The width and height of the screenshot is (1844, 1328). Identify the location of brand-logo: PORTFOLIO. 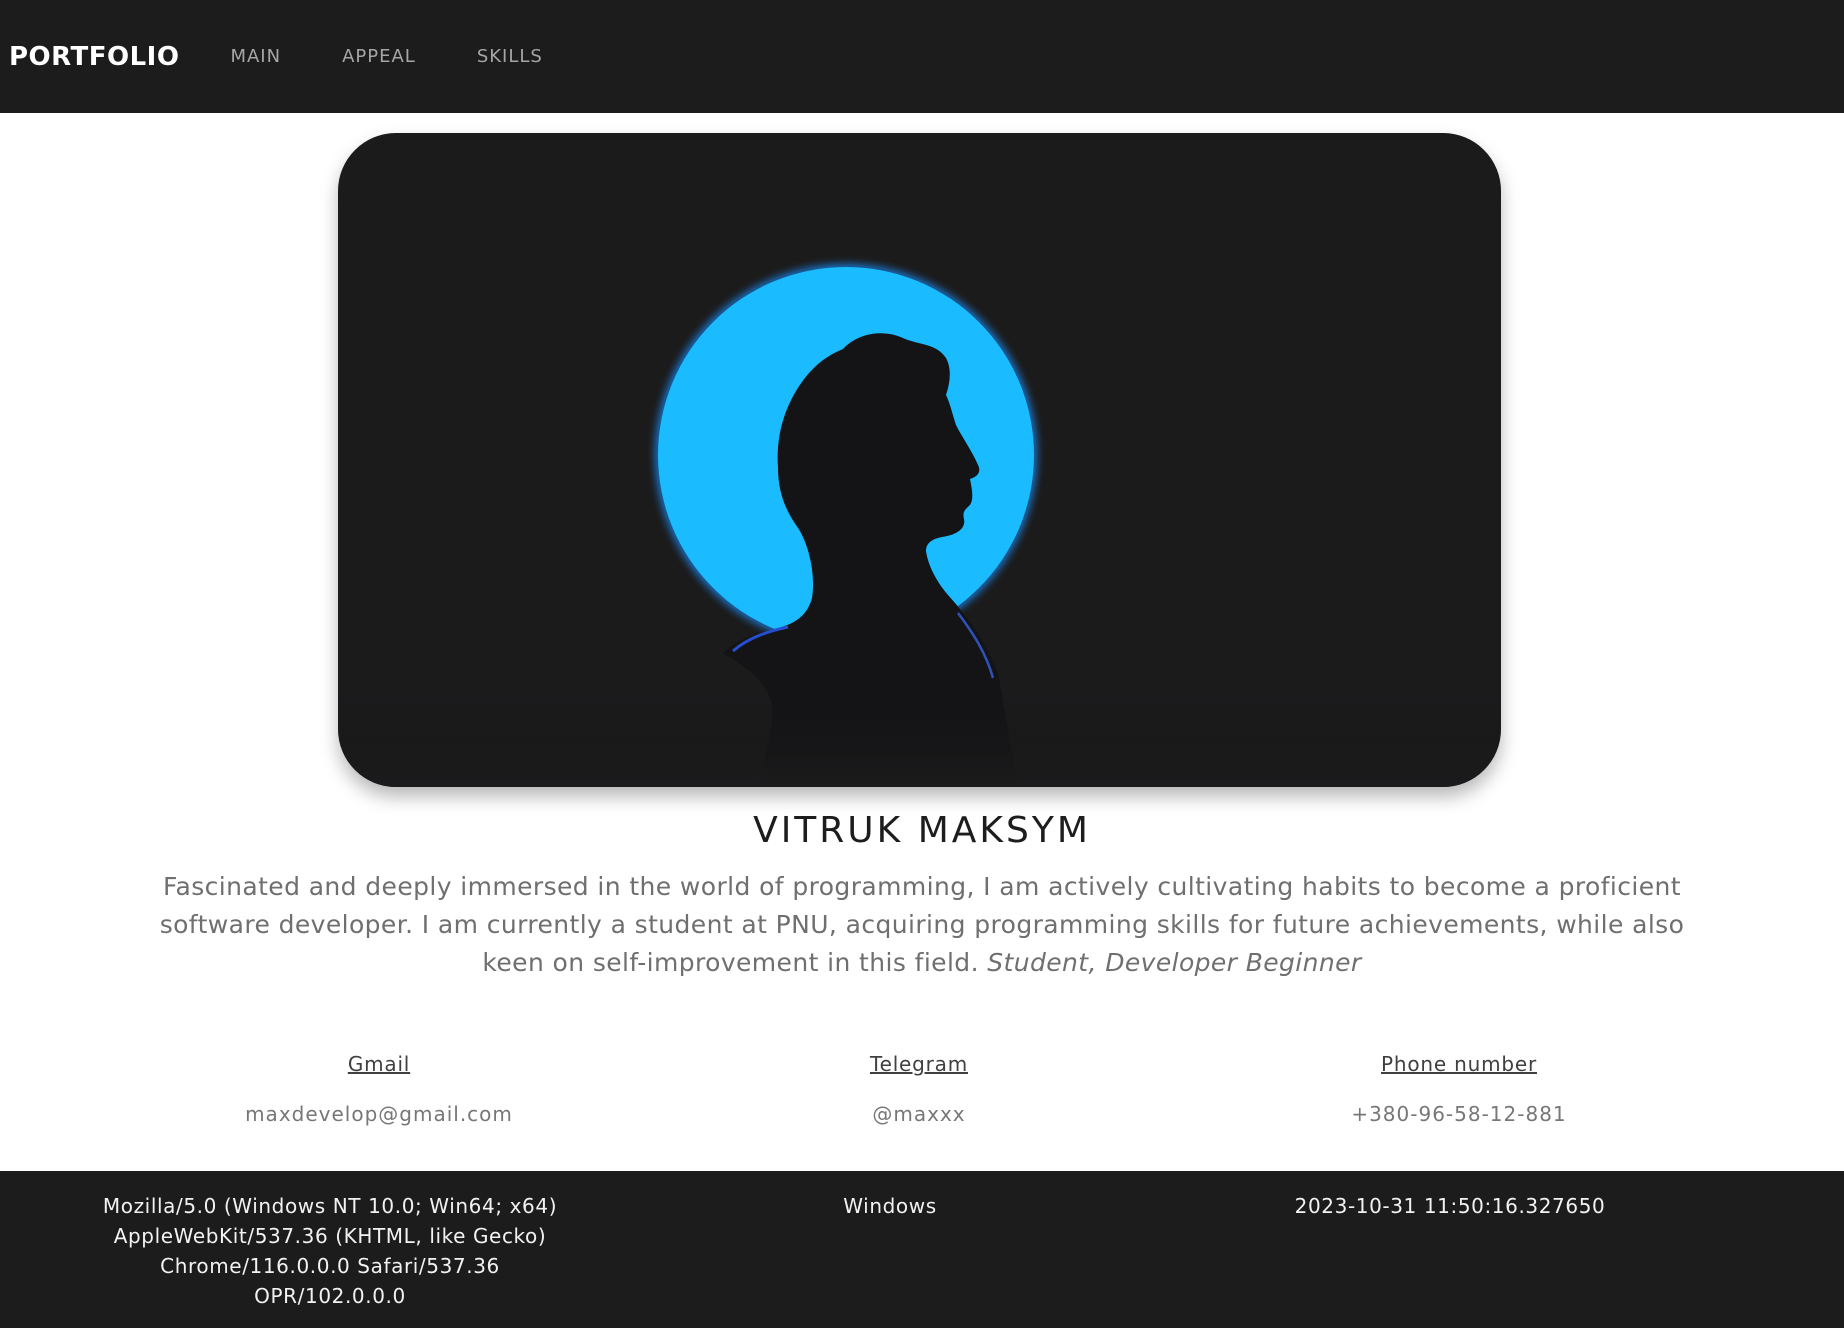
(94, 57).